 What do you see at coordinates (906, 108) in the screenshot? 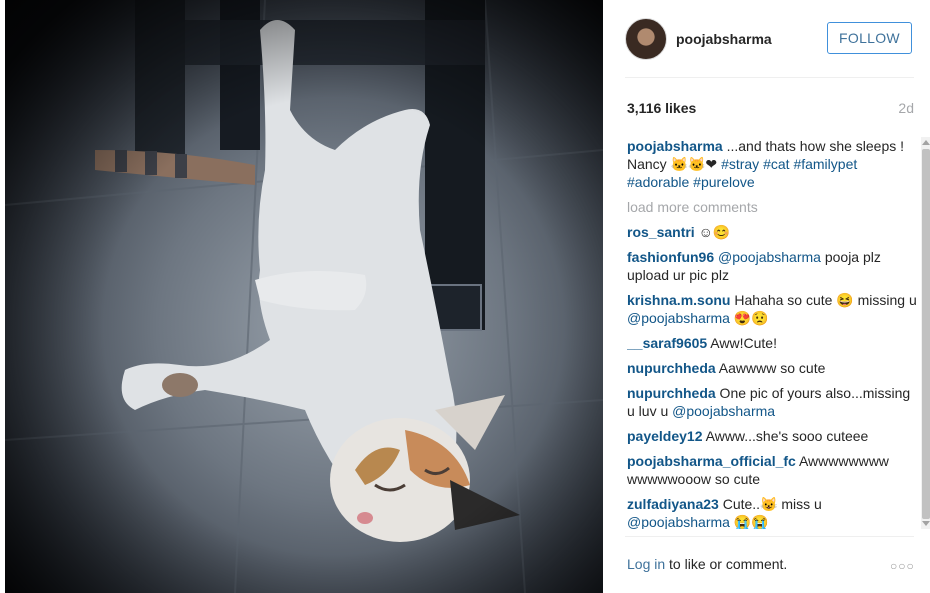
I see `post-time: 2d` at bounding box center [906, 108].